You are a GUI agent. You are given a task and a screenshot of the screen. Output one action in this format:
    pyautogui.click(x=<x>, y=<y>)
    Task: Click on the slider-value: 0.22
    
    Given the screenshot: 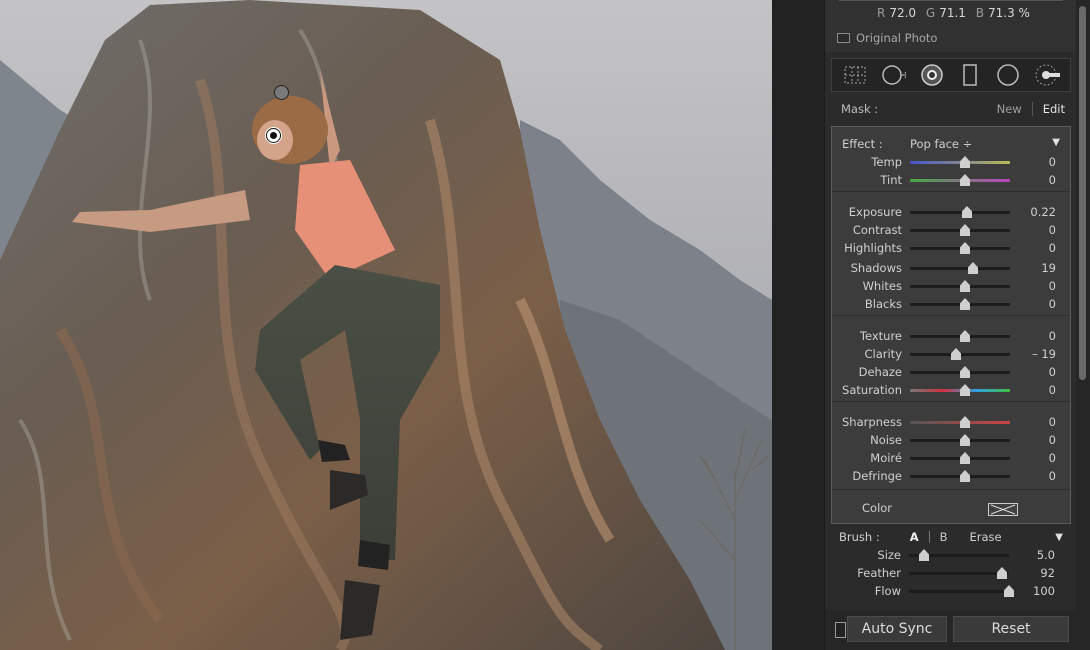 What is the action you would take?
    pyautogui.click(x=1043, y=212)
    